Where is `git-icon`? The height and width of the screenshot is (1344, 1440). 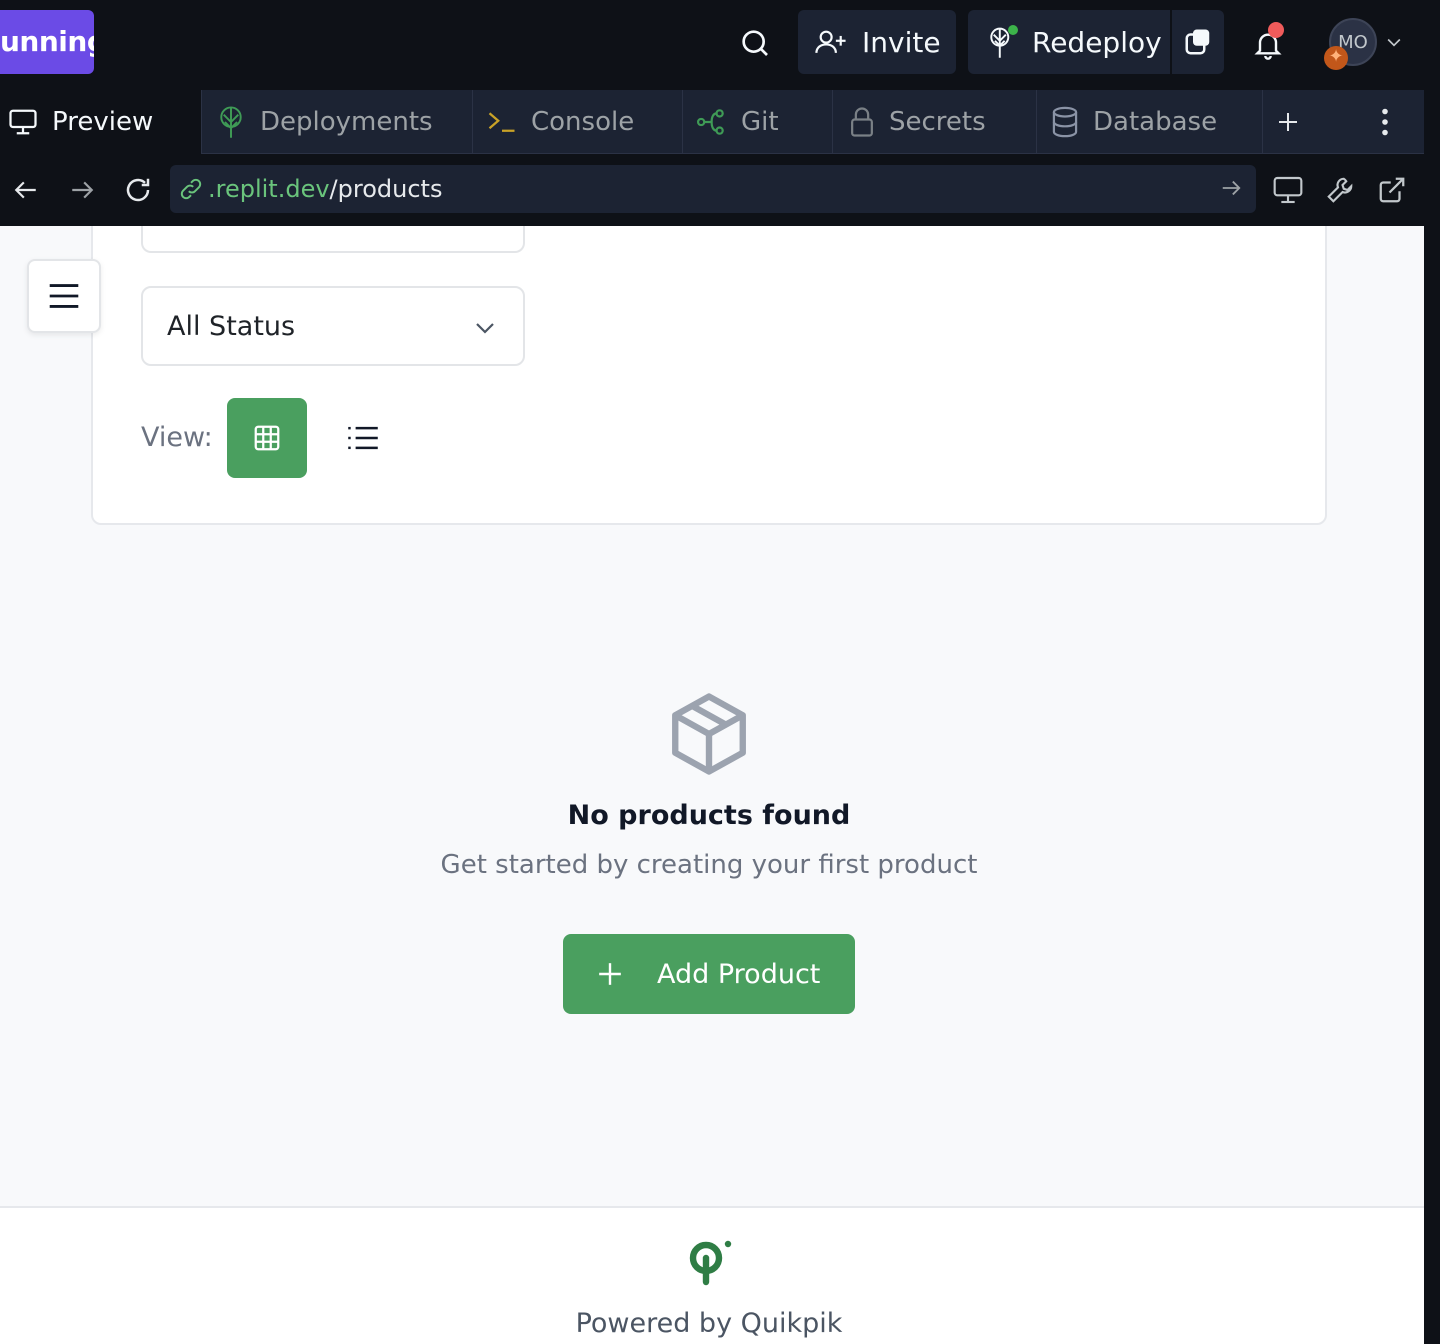
git-icon is located at coordinates (710, 122).